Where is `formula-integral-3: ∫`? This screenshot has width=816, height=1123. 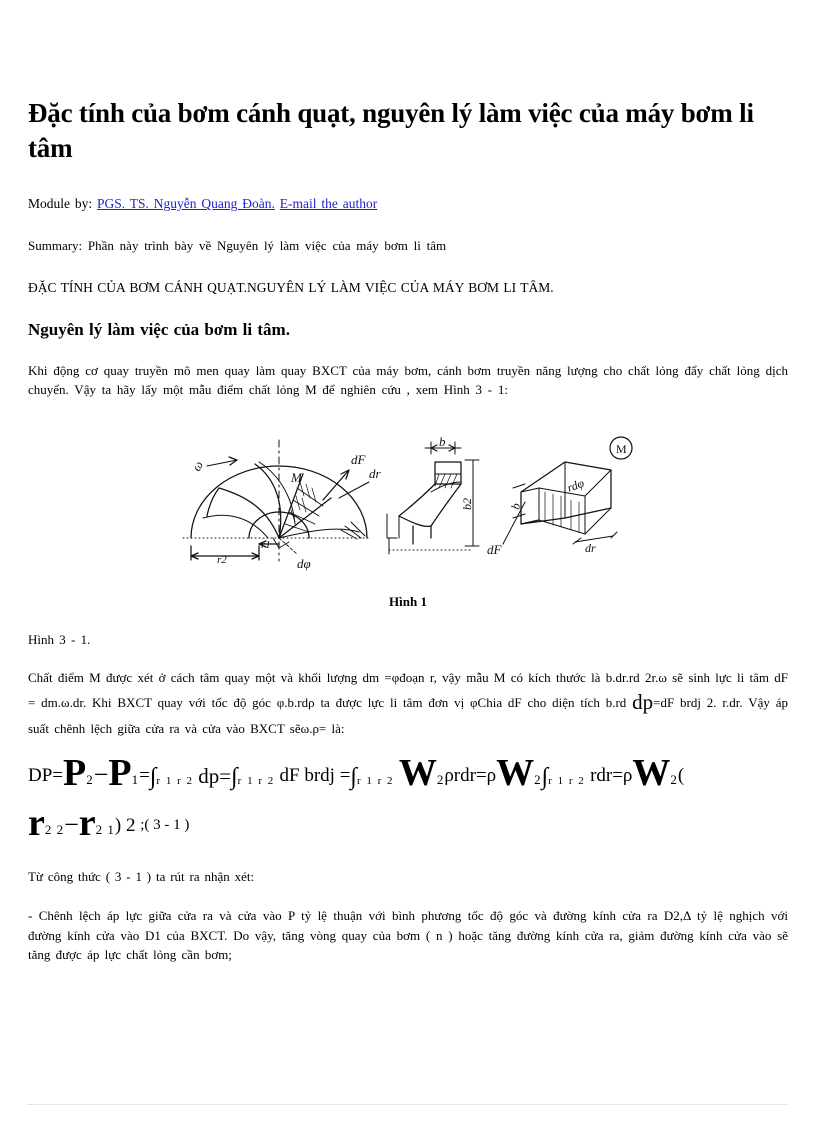 formula-integral-3: ∫ is located at coordinates (353, 777).